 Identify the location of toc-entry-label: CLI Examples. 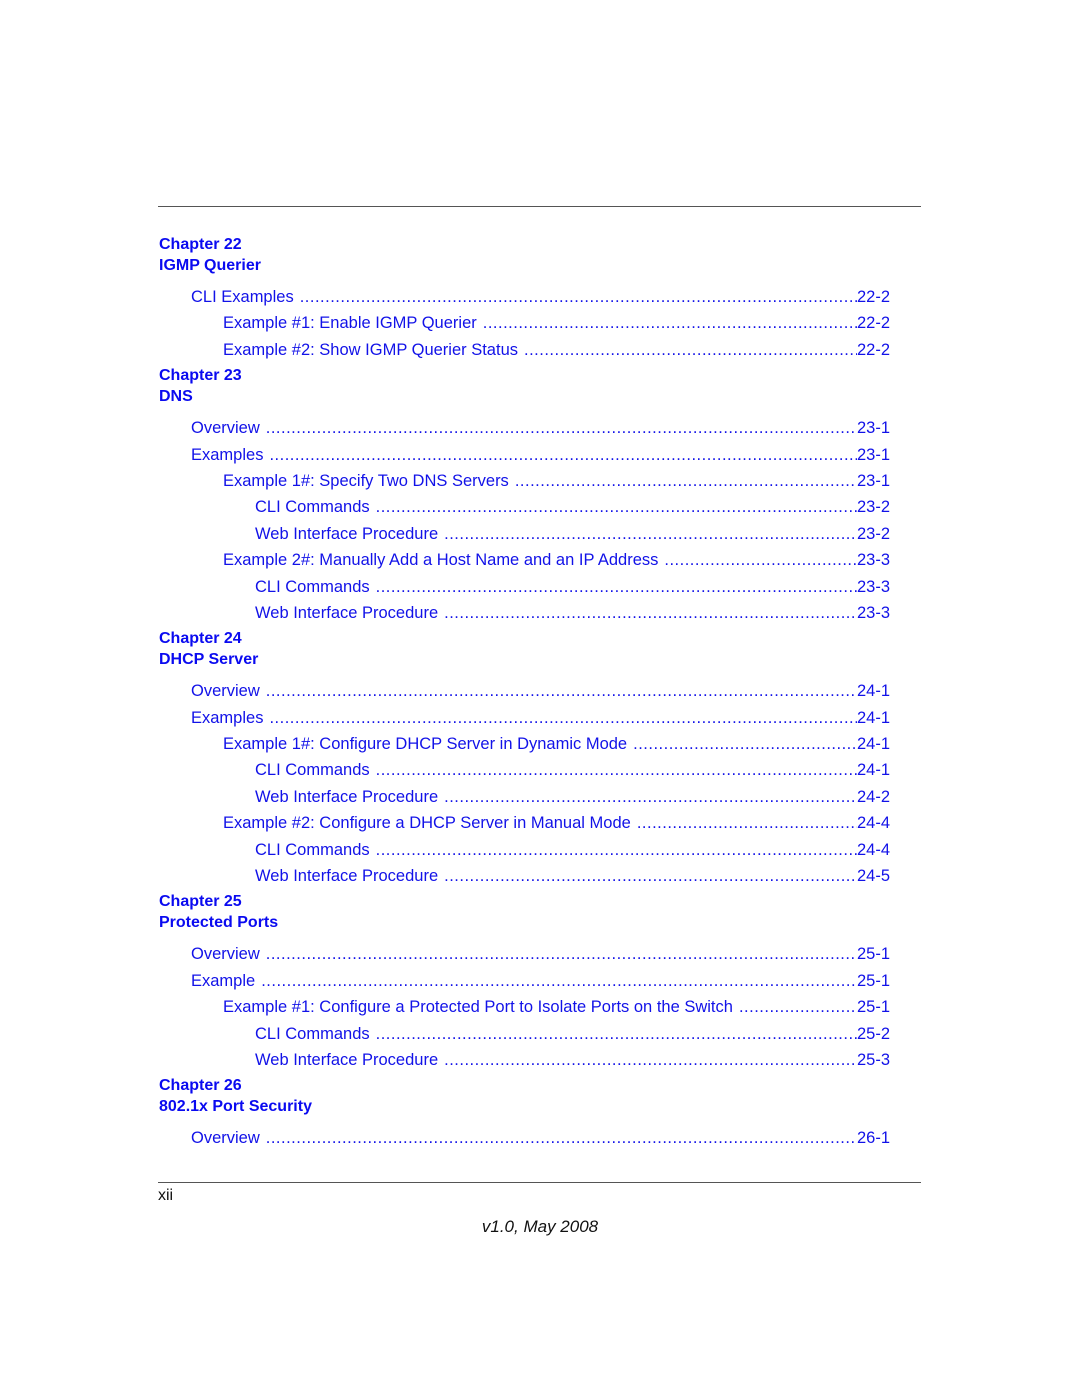
(242, 297).